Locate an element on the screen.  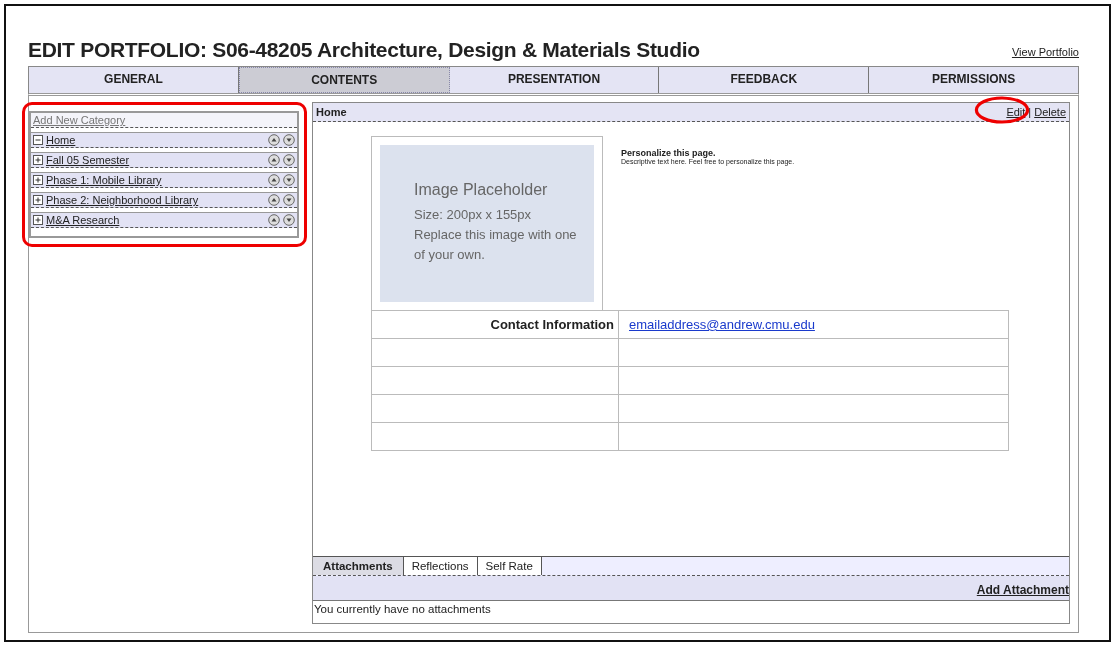
category-link: Home is located at coordinates (155, 140).